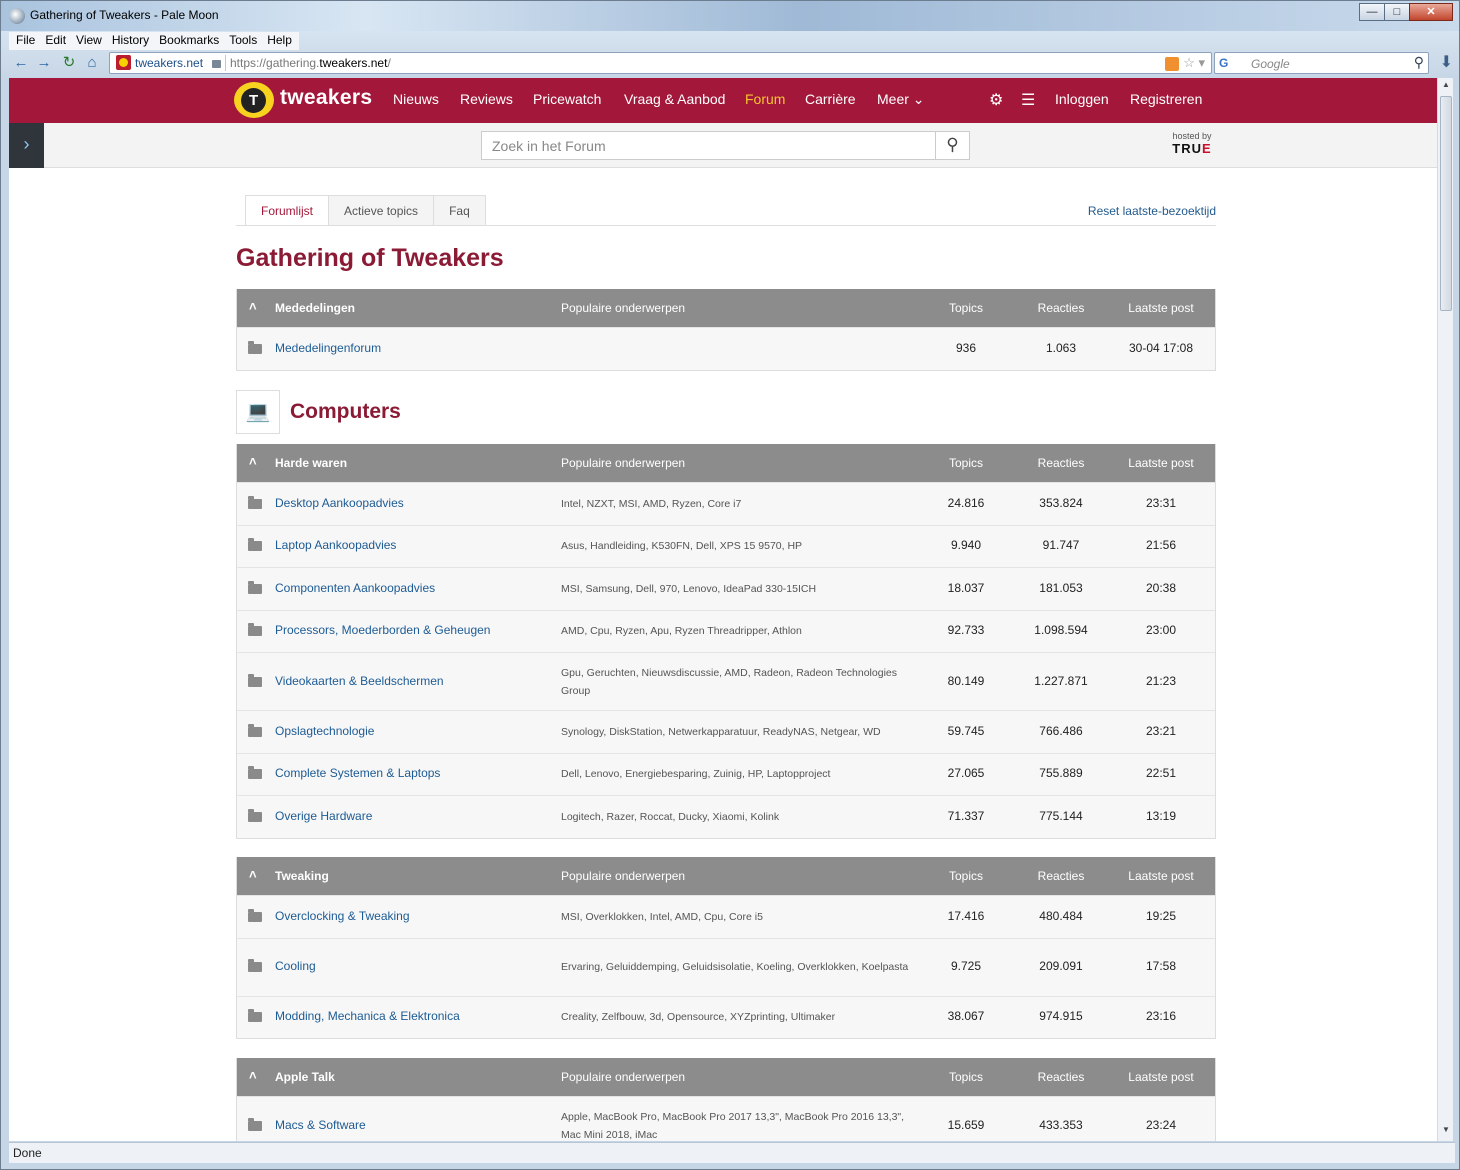 The height and width of the screenshot is (1170, 1460). I want to click on last-post: 23:21, so click(1161, 730).